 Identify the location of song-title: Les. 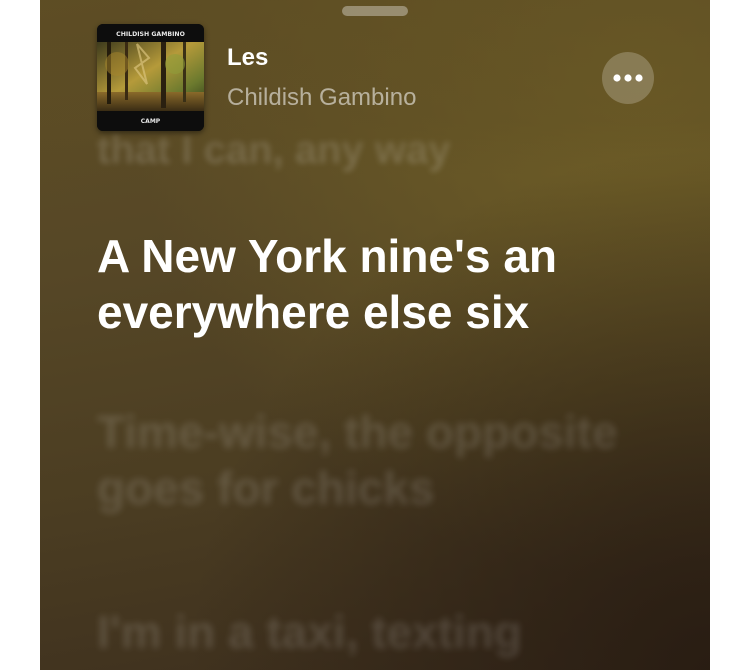
(247, 58).